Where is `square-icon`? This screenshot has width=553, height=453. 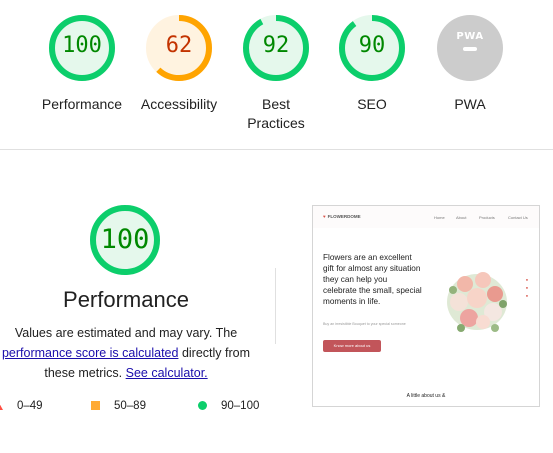 square-icon is located at coordinates (95, 406).